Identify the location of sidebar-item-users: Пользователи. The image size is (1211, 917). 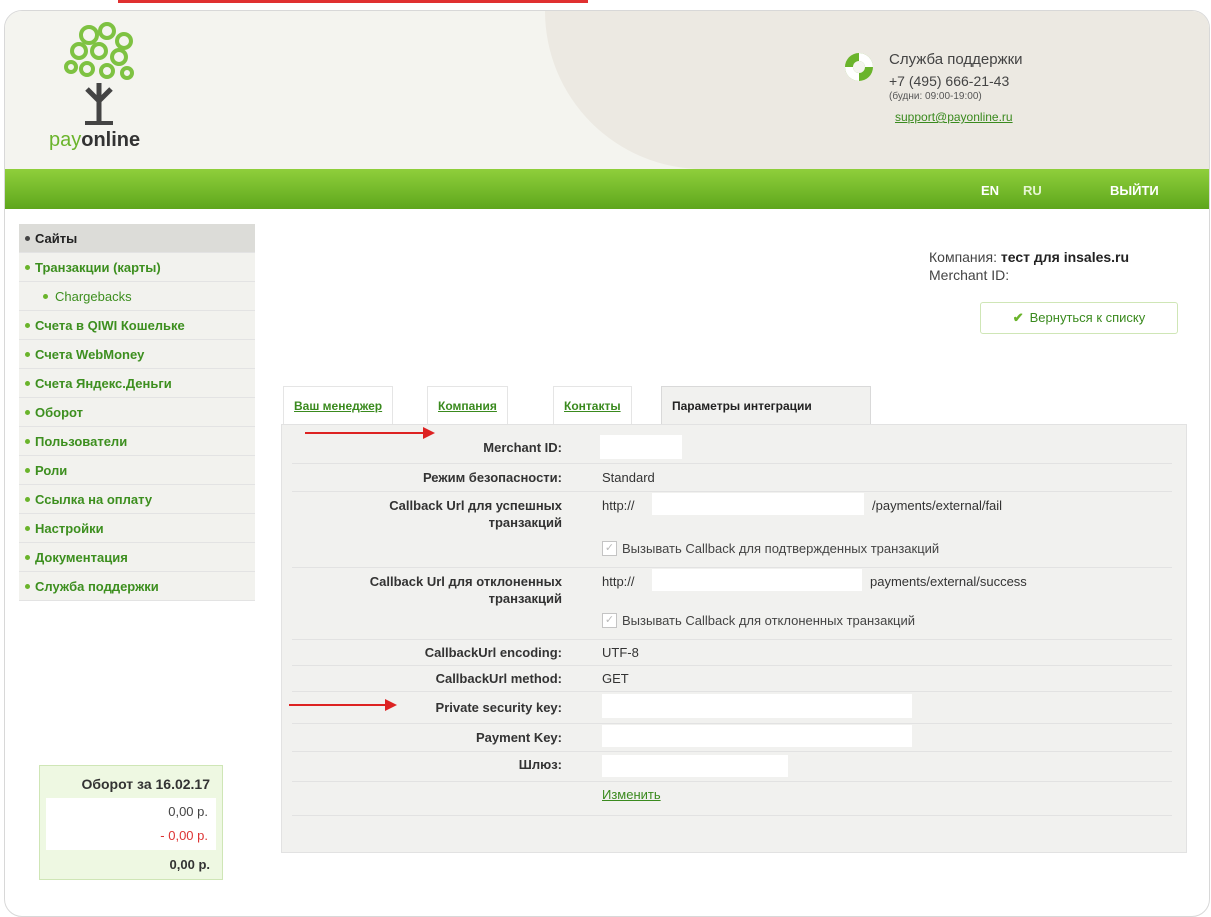
(137, 441).